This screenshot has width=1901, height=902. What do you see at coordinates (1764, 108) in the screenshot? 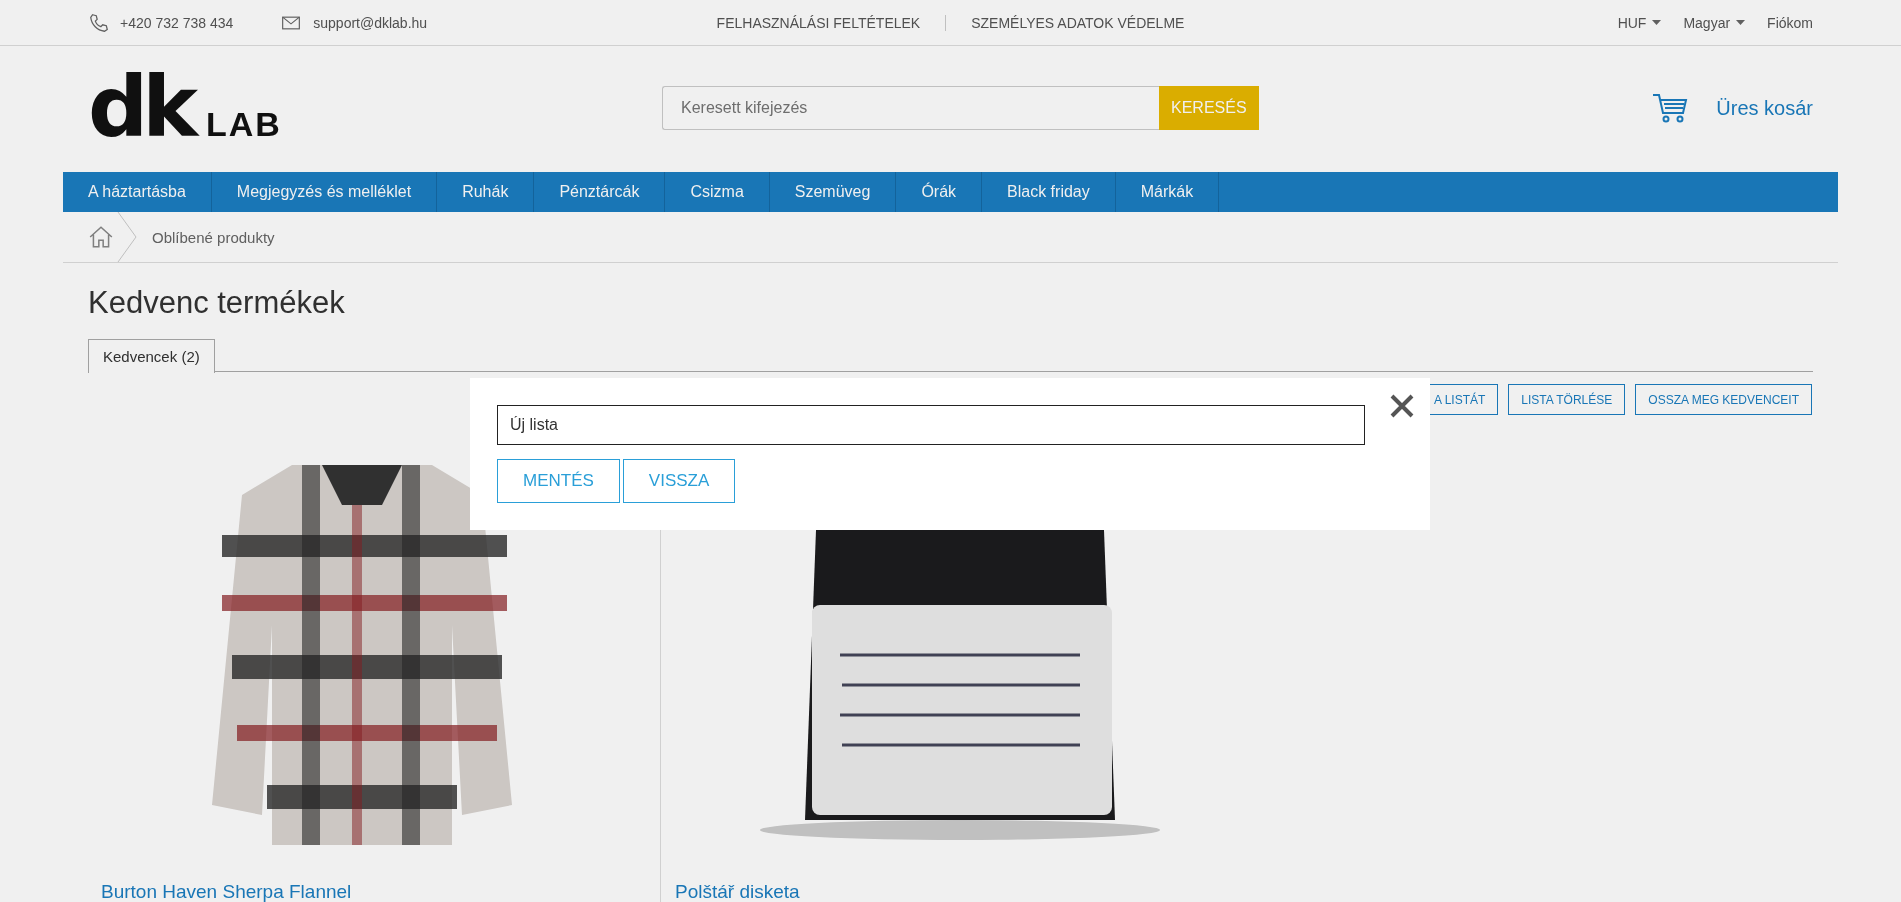
I see `cart-label: Üres kosár` at bounding box center [1764, 108].